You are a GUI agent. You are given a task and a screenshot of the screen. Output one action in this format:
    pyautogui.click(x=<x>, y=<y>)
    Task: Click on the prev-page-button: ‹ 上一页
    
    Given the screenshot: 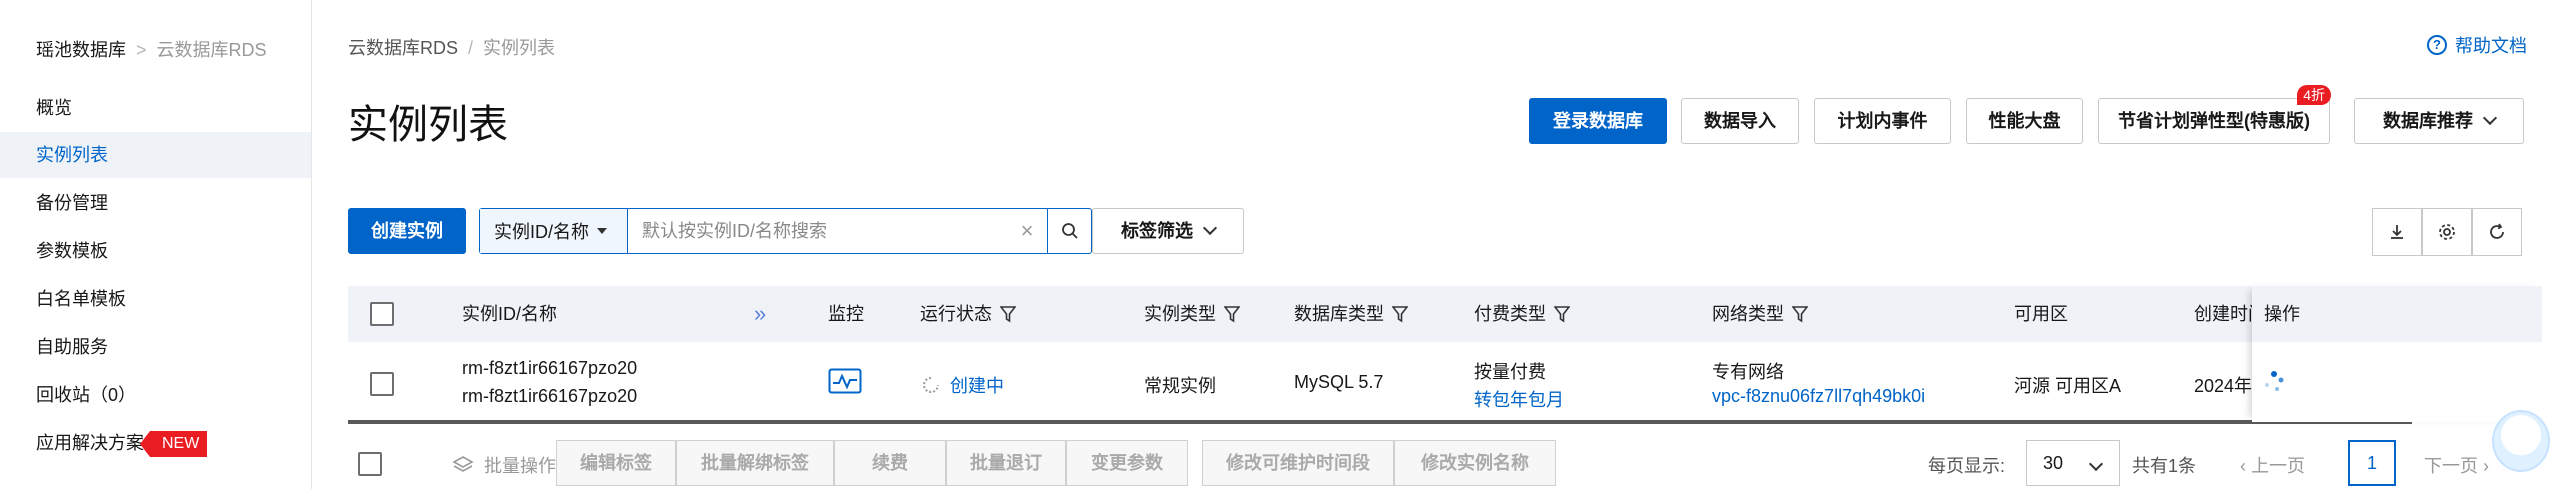 What is the action you would take?
    pyautogui.click(x=2272, y=465)
    